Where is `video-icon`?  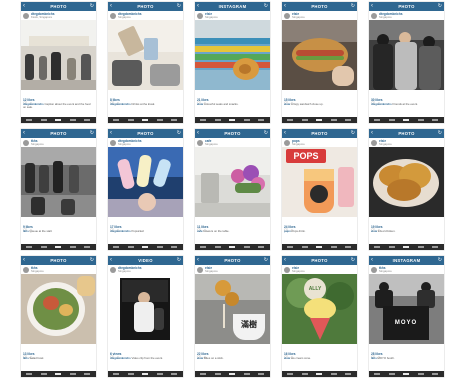
video-icon is located at coordinates (145, 309).